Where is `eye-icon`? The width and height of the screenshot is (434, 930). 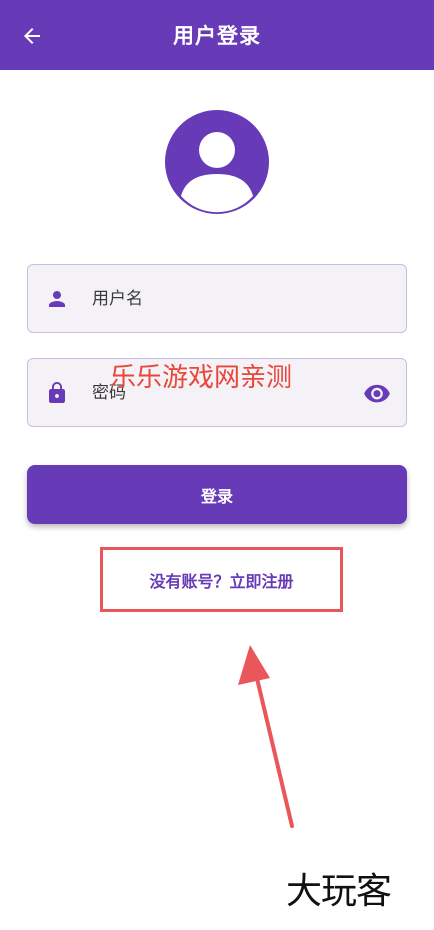
eye-icon is located at coordinates (377, 393).